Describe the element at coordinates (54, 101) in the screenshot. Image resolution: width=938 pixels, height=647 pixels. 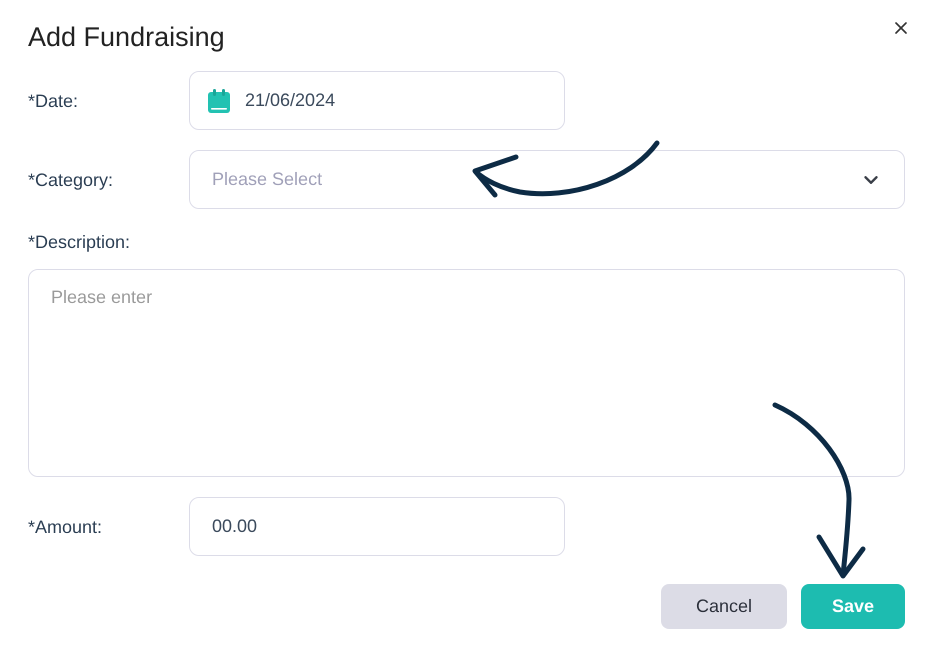
I see `field-label: *Date:` at that location.